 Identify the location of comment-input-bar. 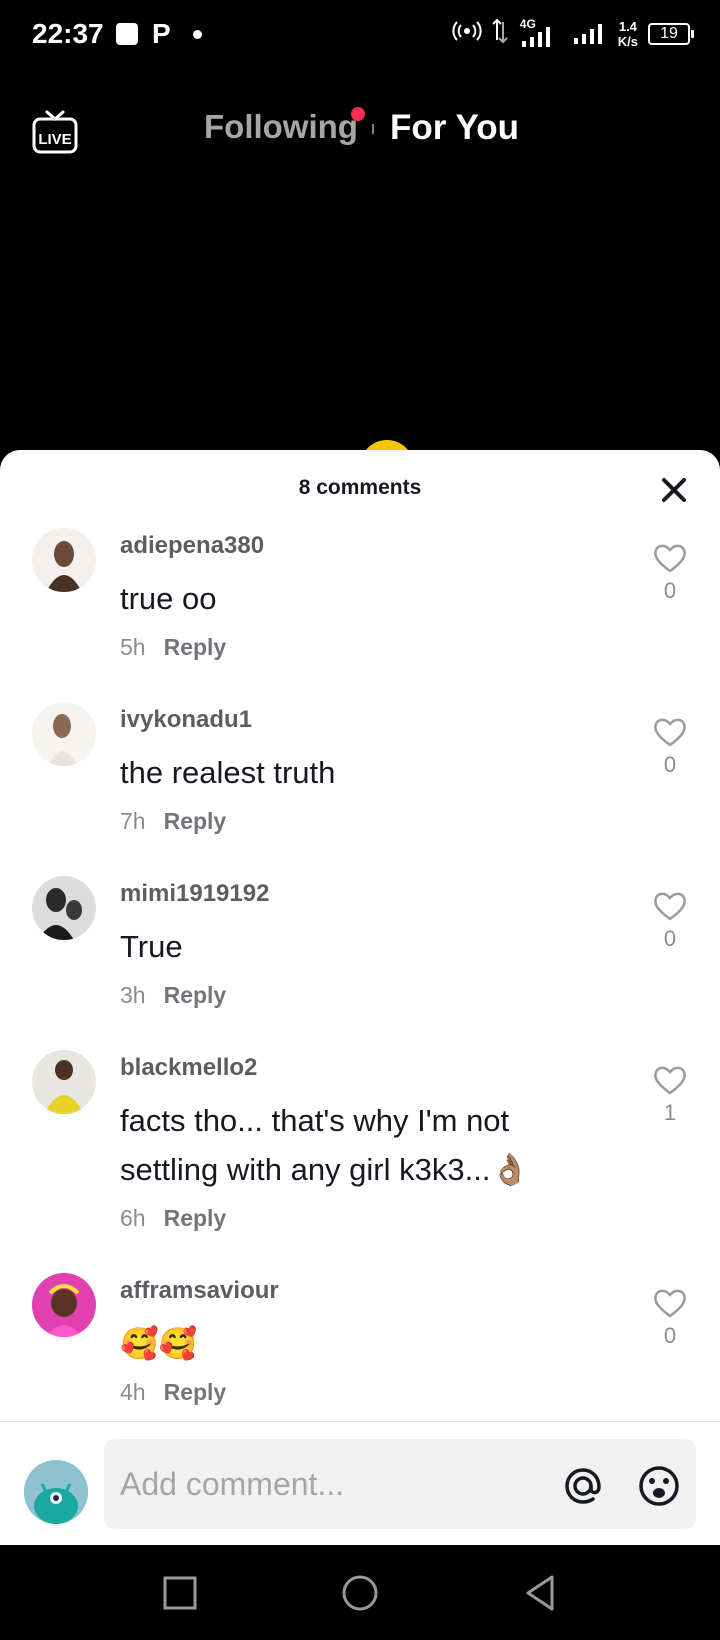
(360, 1483).